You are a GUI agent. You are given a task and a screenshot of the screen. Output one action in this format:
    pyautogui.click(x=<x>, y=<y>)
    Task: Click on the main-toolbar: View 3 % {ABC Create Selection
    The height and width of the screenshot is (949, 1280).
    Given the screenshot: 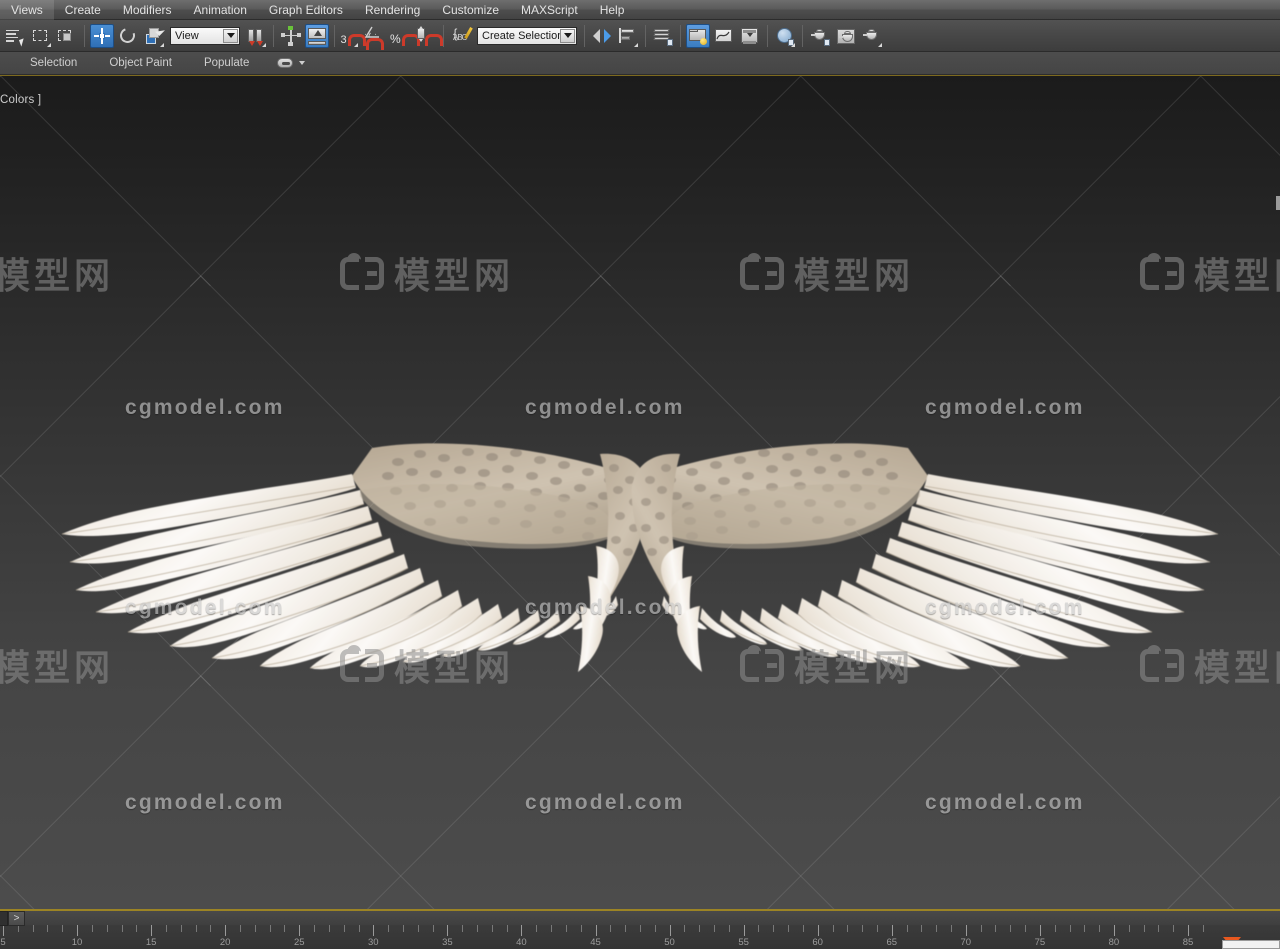 What is the action you would take?
    pyautogui.click(x=640, y=36)
    